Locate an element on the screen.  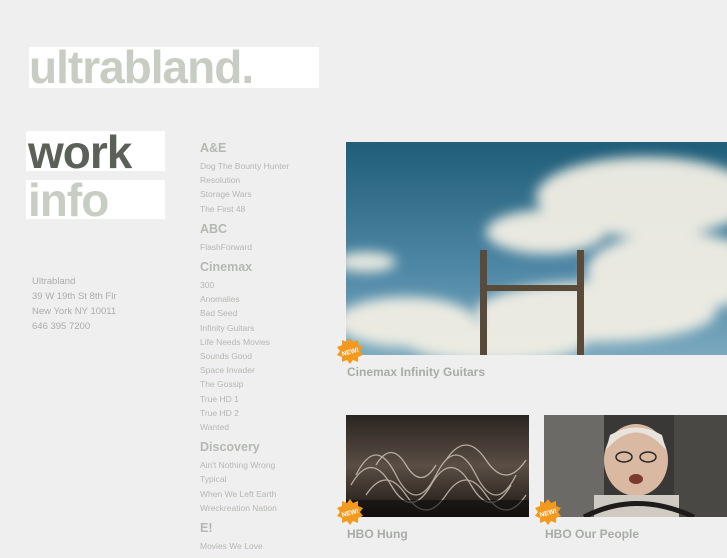
network-heading: Discovery is located at coordinates (230, 447).